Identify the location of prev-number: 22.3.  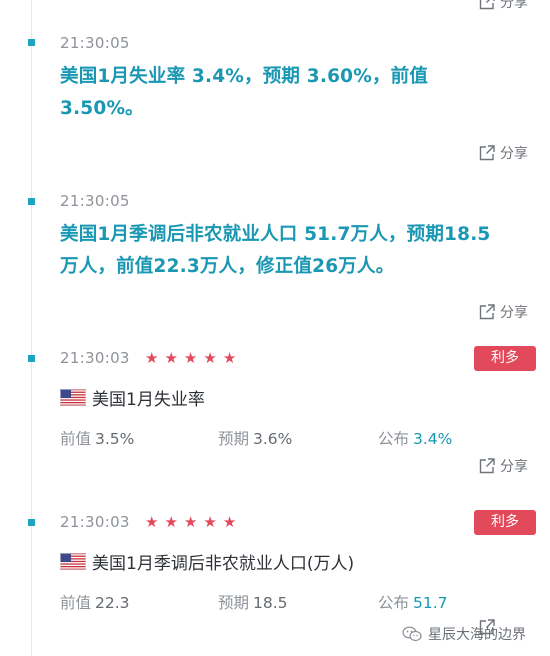
(112, 603).